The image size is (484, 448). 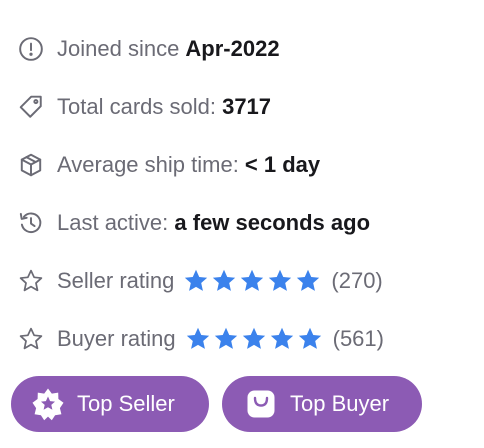 I want to click on last-active-row: Last active: a few seconds ago, so click(x=248, y=223).